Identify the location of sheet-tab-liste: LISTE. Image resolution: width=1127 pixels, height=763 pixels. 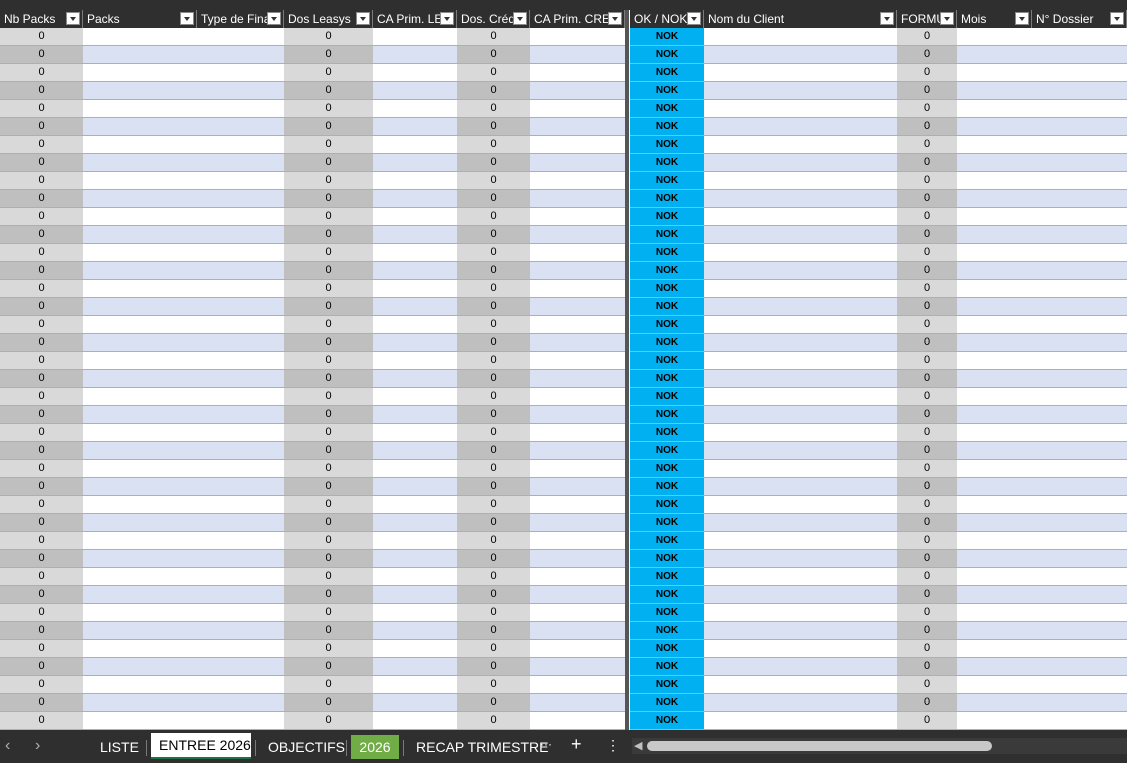
(117, 747).